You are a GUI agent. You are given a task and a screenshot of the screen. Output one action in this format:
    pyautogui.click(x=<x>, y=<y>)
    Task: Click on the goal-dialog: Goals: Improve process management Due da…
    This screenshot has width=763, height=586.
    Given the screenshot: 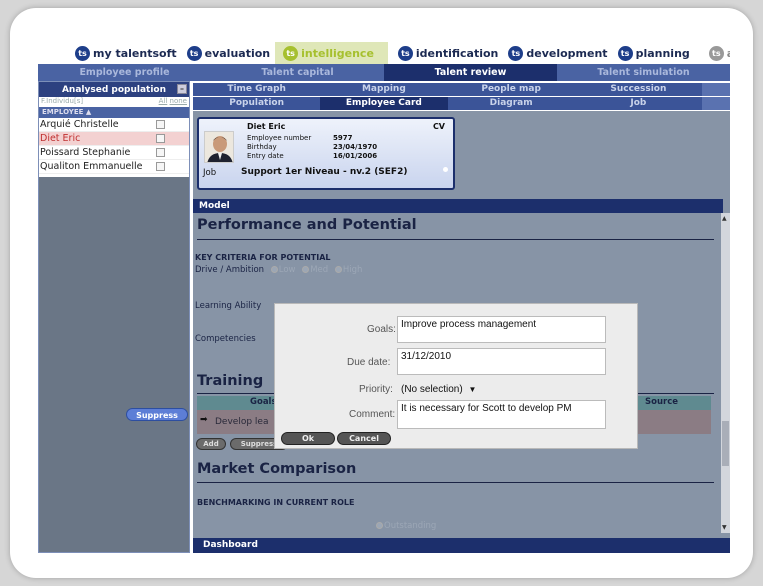 What is the action you would take?
    pyautogui.click(x=456, y=376)
    